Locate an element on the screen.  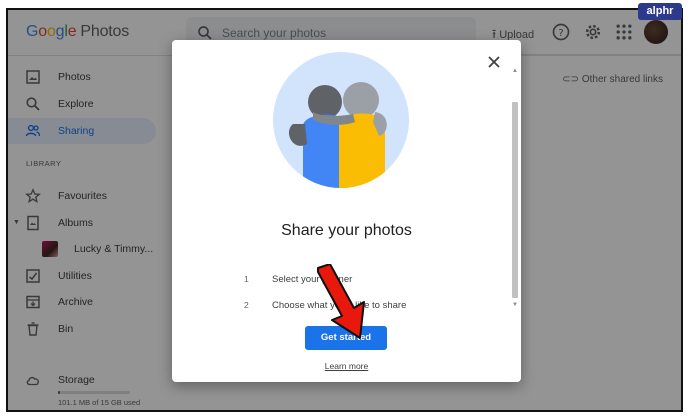
scroll-up-icon: ▲ is located at coordinates (515, 71).